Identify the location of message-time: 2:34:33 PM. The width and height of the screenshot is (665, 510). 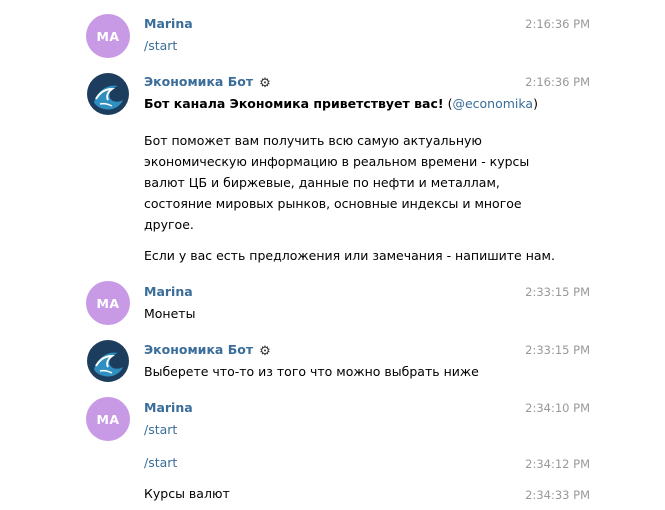
(557, 495).